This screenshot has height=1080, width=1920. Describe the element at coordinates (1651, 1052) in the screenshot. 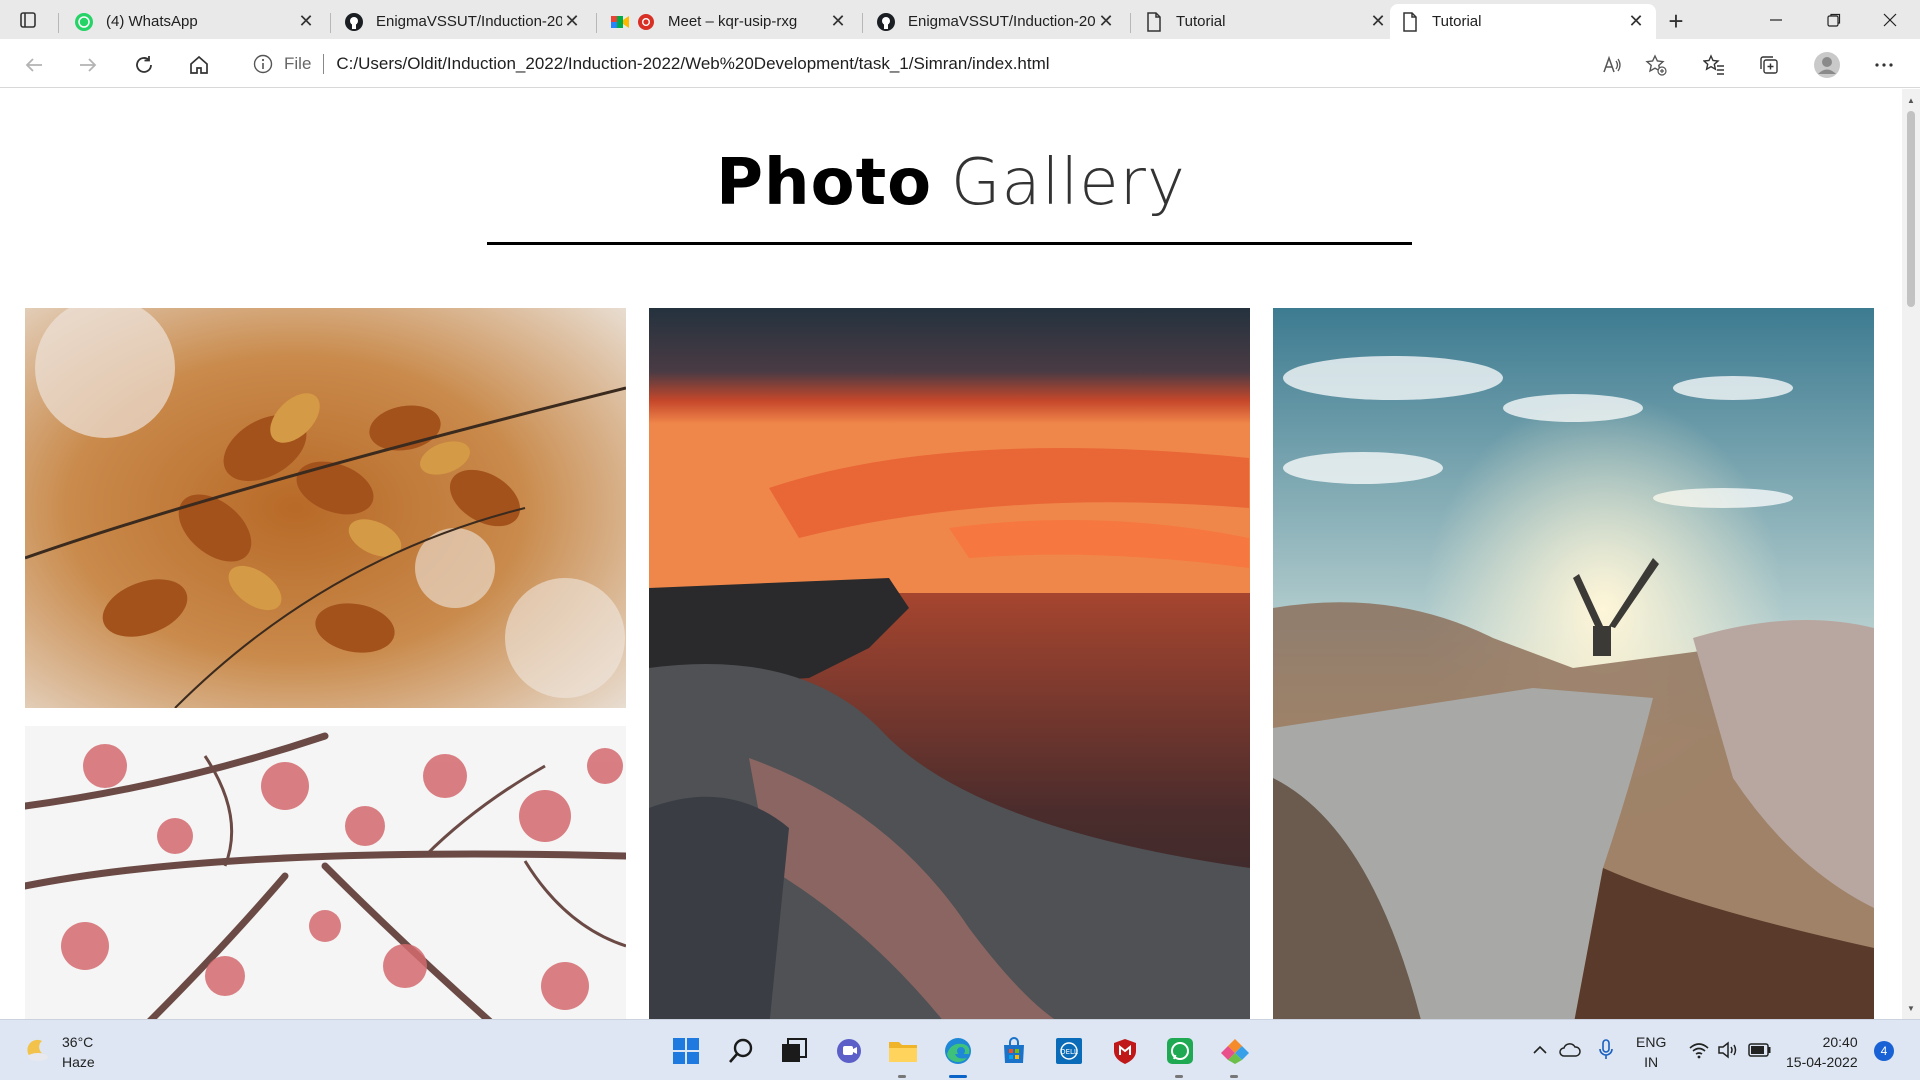

I see `language-indicator: ENG IN` at that location.